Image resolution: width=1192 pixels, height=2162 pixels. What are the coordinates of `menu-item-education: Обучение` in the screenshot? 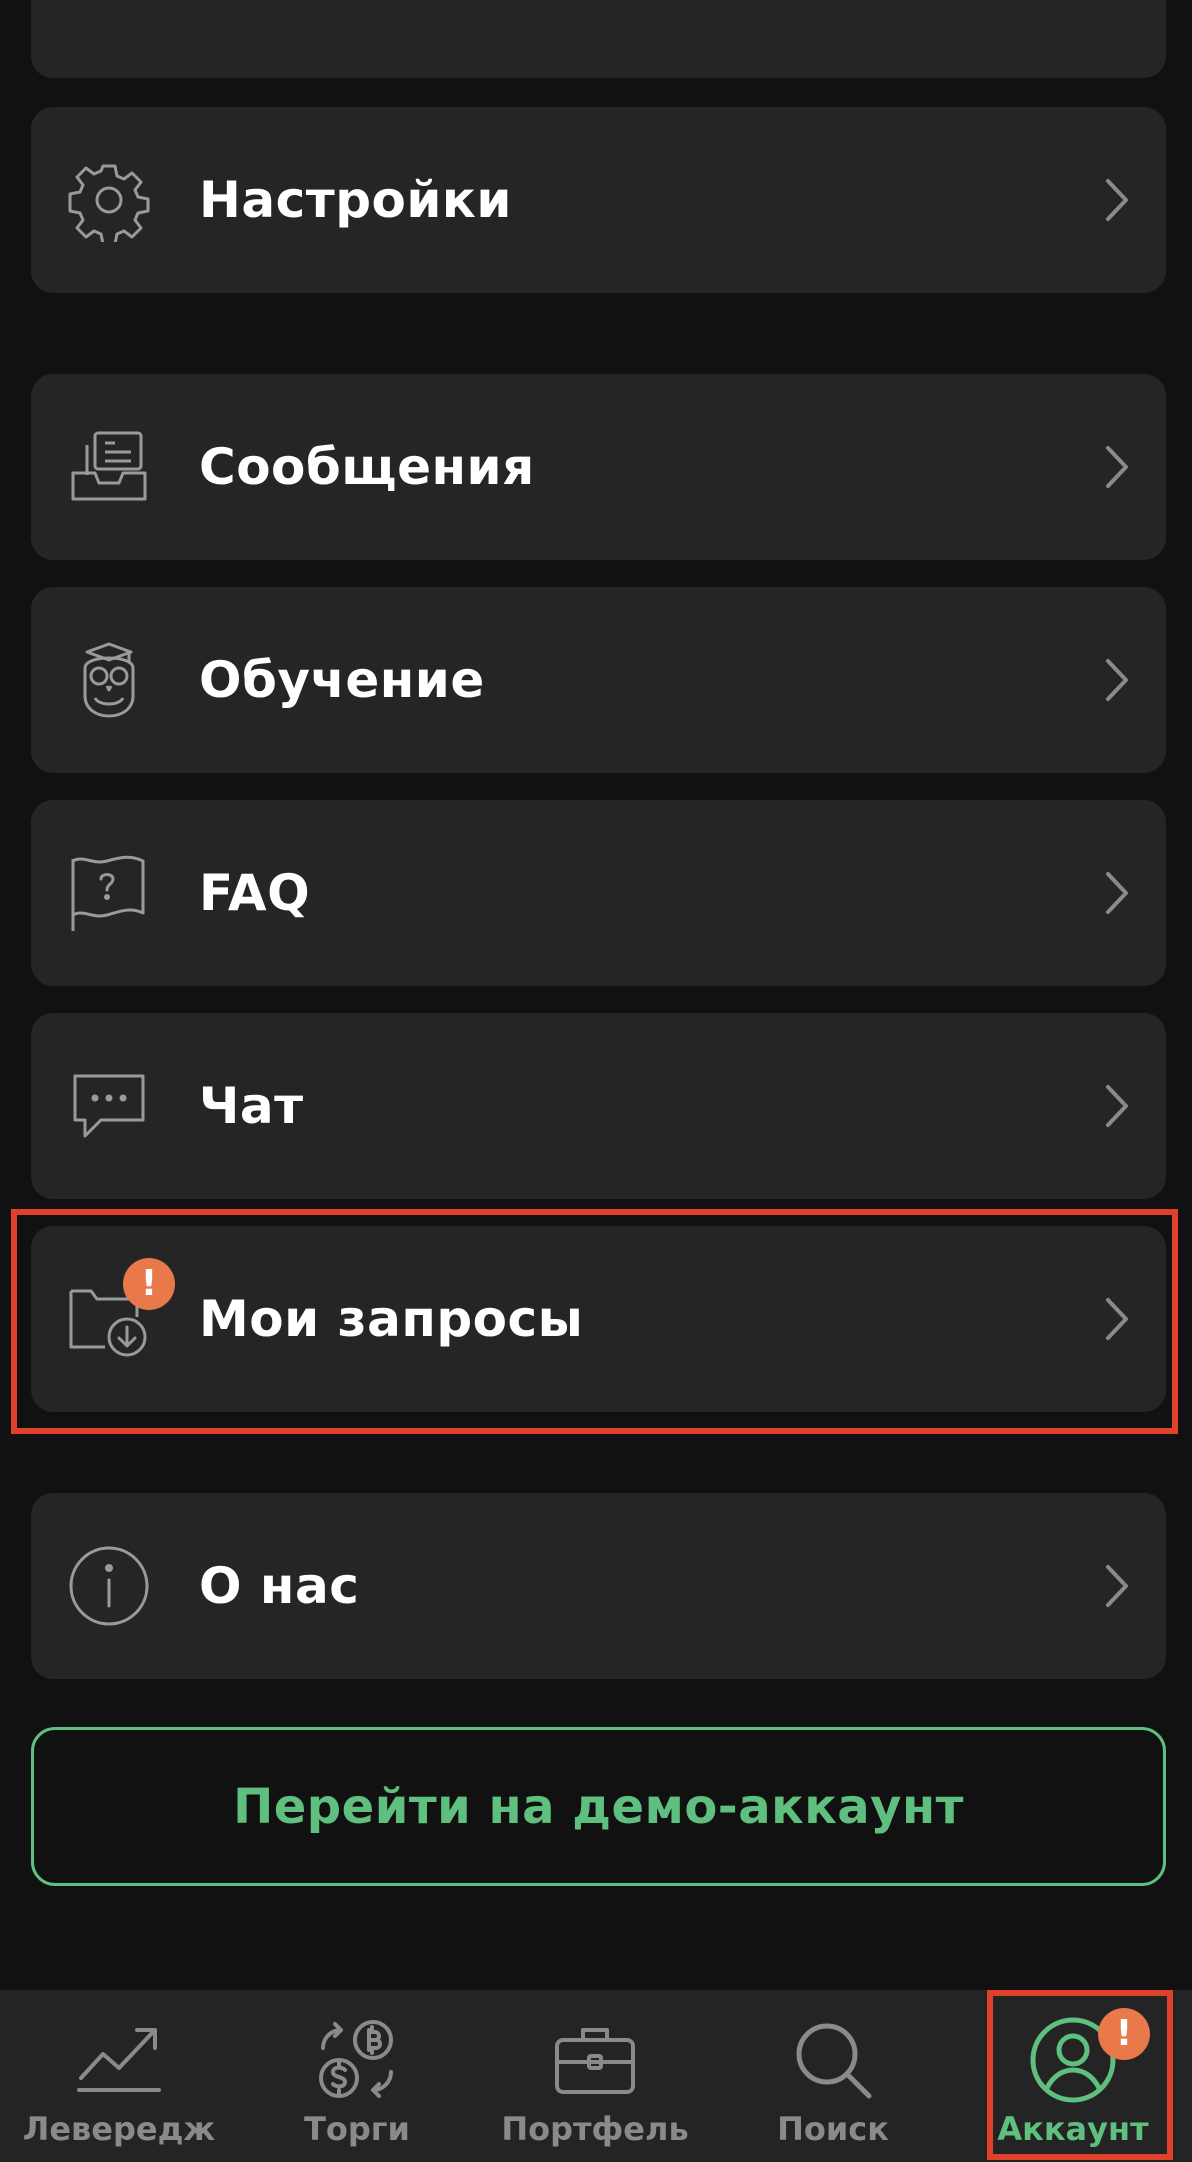 It's located at (598, 680).